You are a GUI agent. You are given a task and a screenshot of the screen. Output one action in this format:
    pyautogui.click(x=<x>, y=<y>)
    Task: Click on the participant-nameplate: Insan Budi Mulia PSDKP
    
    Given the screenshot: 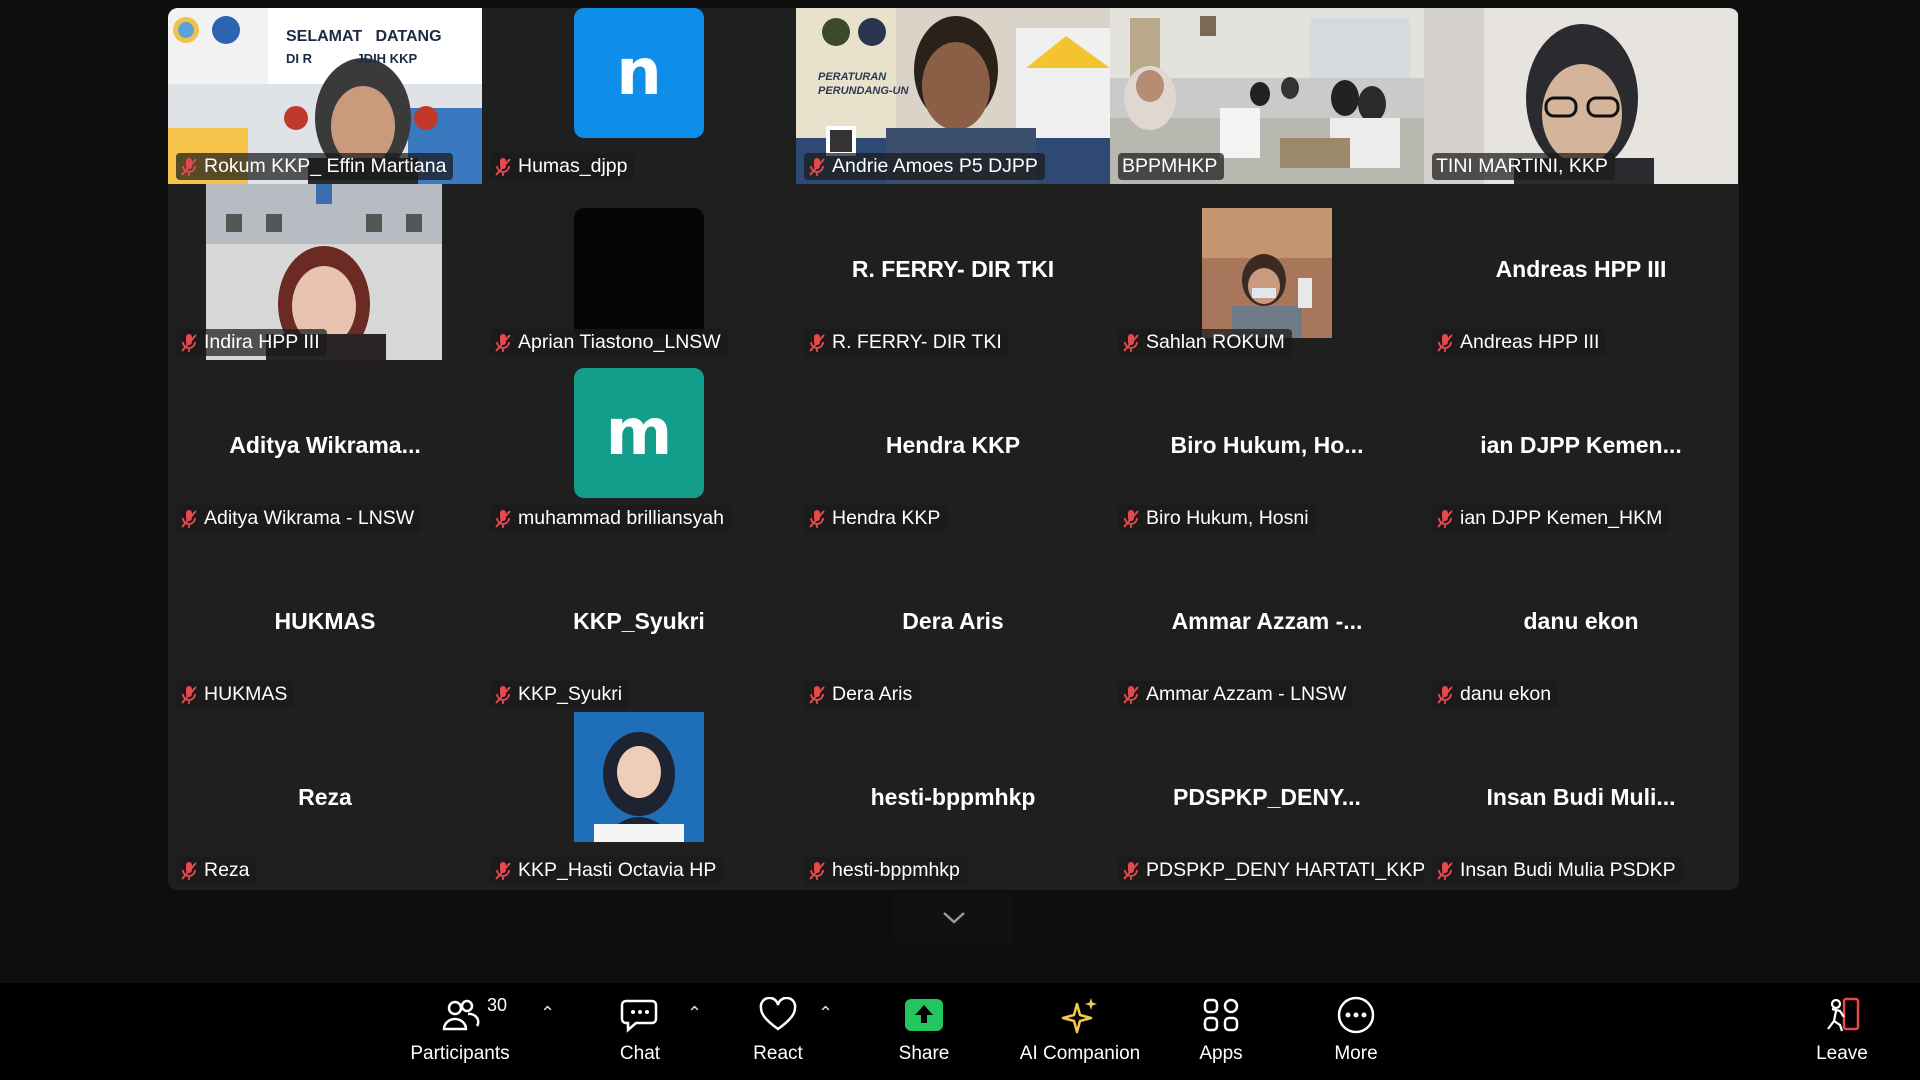 What is the action you would take?
    pyautogui.click(x=1557, y=870)
    